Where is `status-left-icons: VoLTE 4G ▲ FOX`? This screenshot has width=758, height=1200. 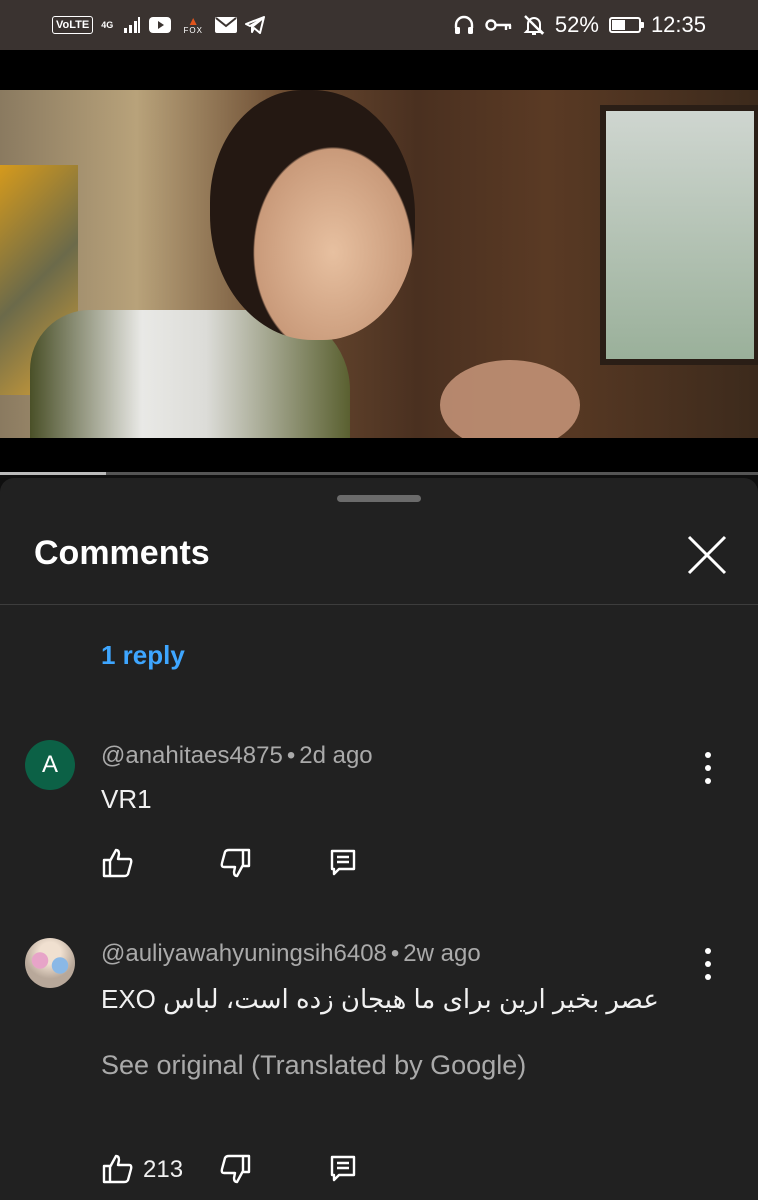 status-left-icons: VoLTE 4G ▲ FOX is located at coordinates (159, 25).